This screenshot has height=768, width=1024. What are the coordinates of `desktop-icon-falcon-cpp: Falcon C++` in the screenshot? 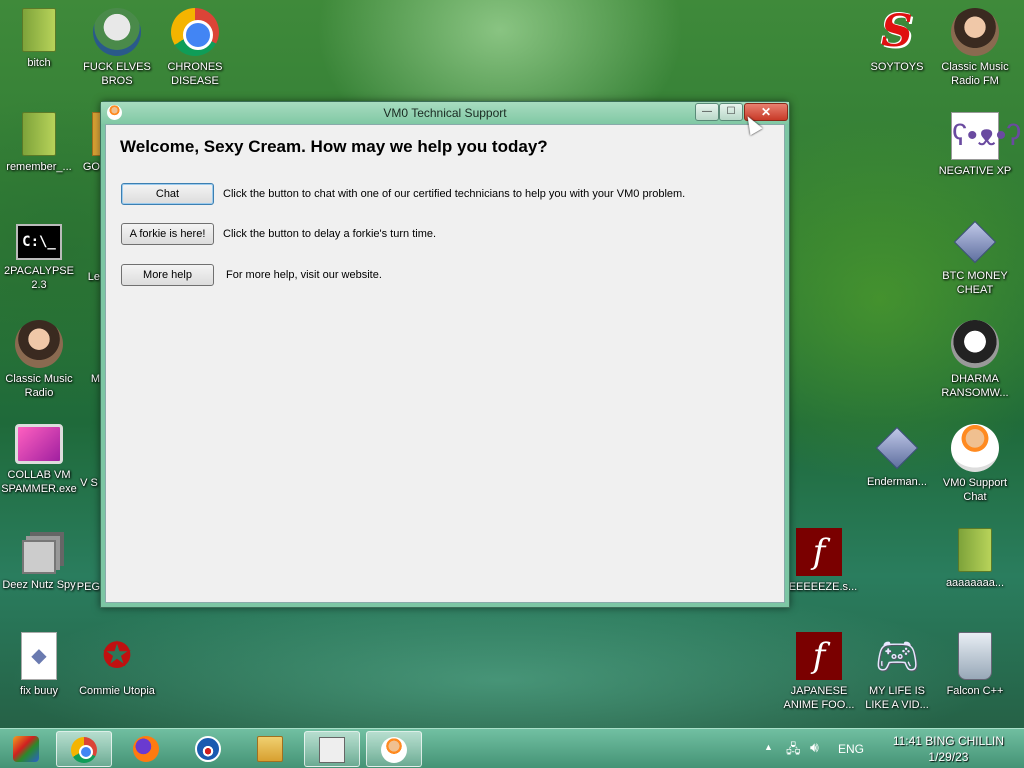 It's located at (975, 665).